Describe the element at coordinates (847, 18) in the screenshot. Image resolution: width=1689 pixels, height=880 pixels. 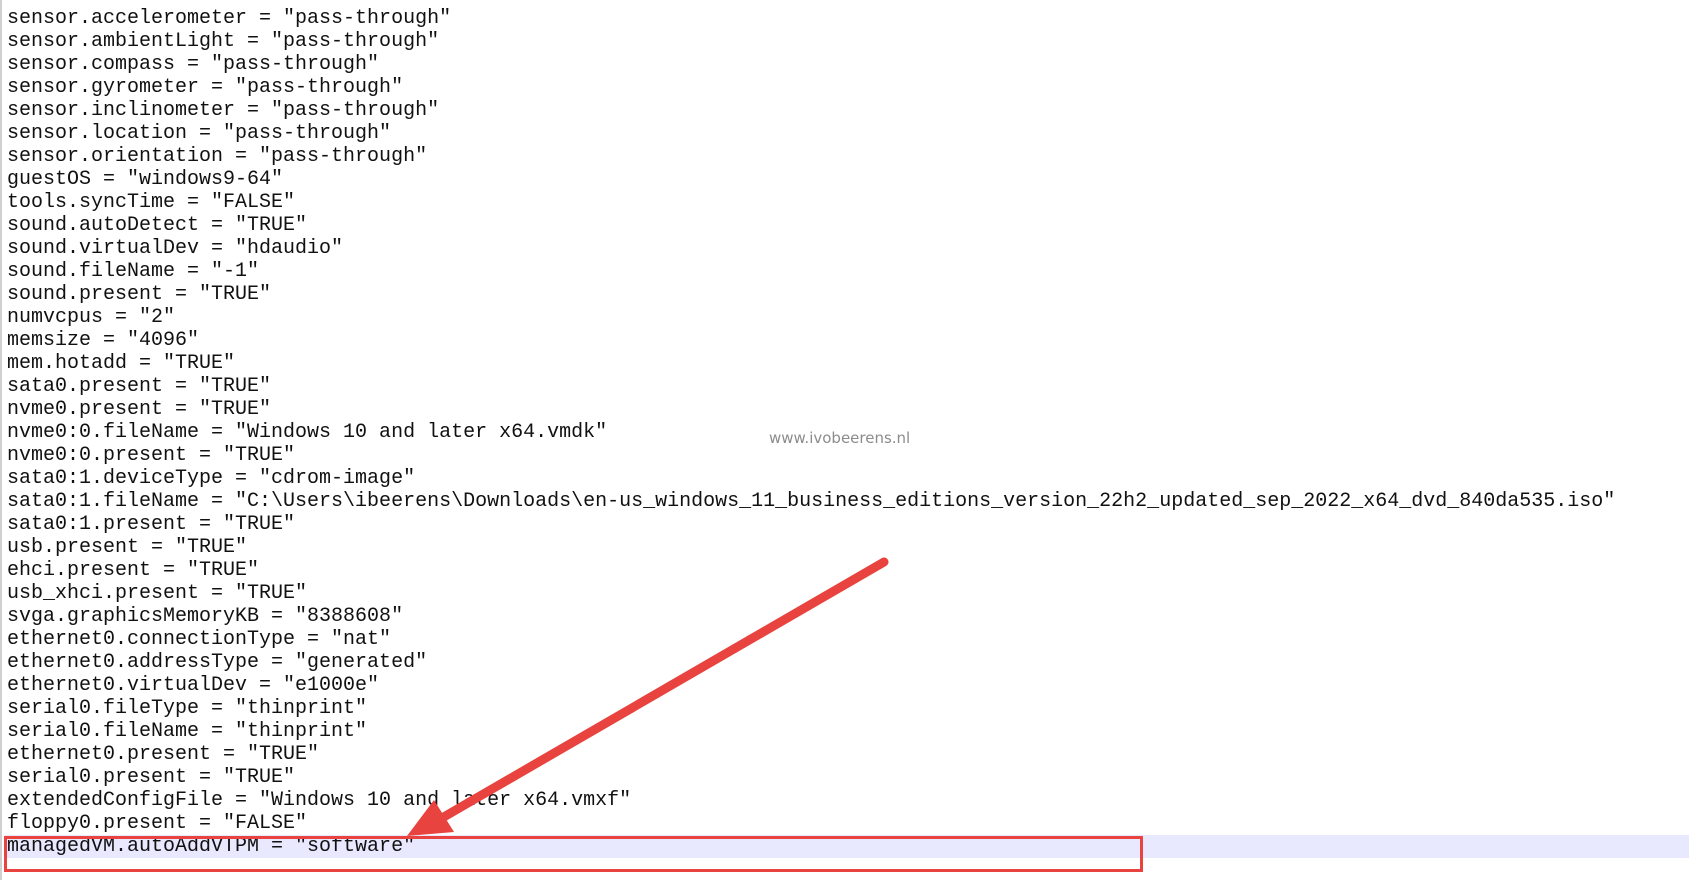
I see `code-line: sensor.accelerometer = "pass-through"` at that location.